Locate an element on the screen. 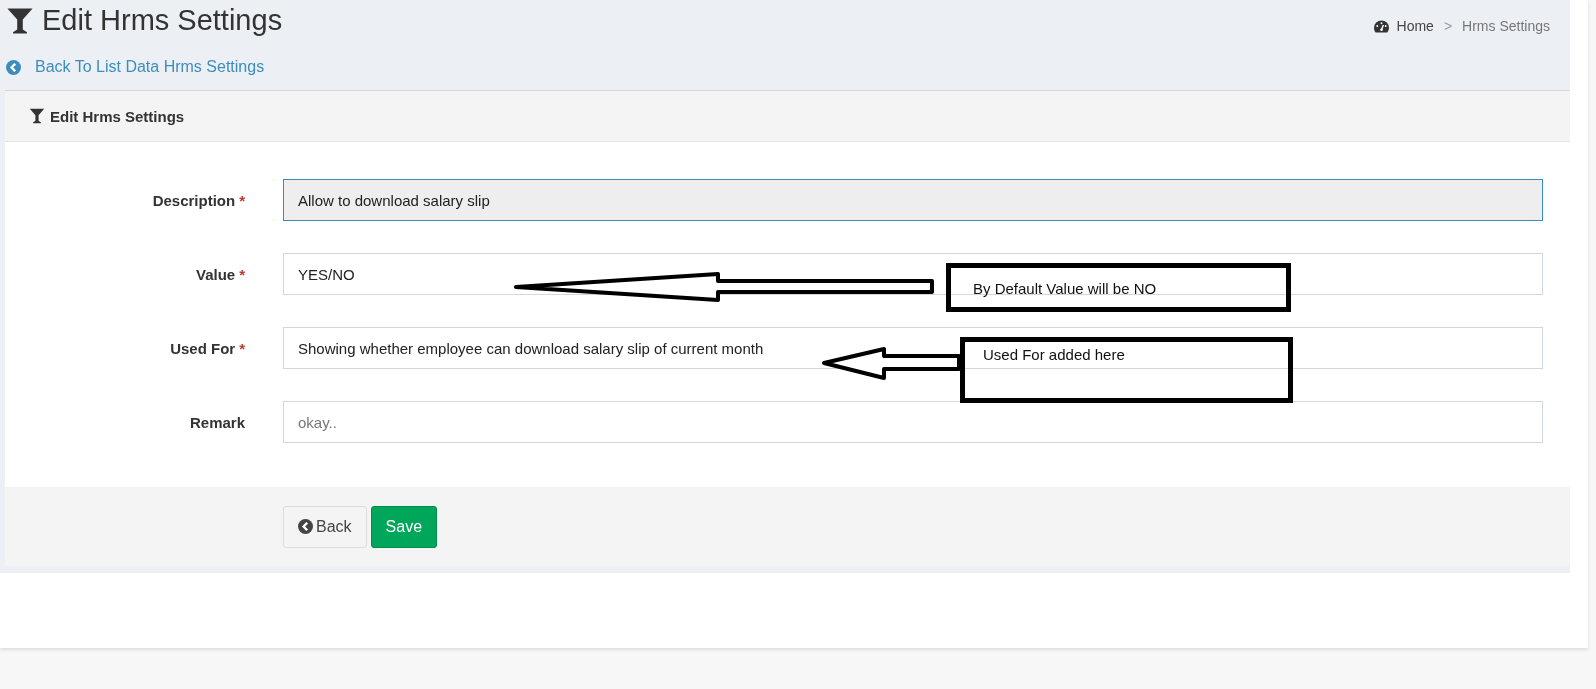 This screenshot has height=689, width=1596. annotation-note: Used For added here is located at coordinates (1126, 370).